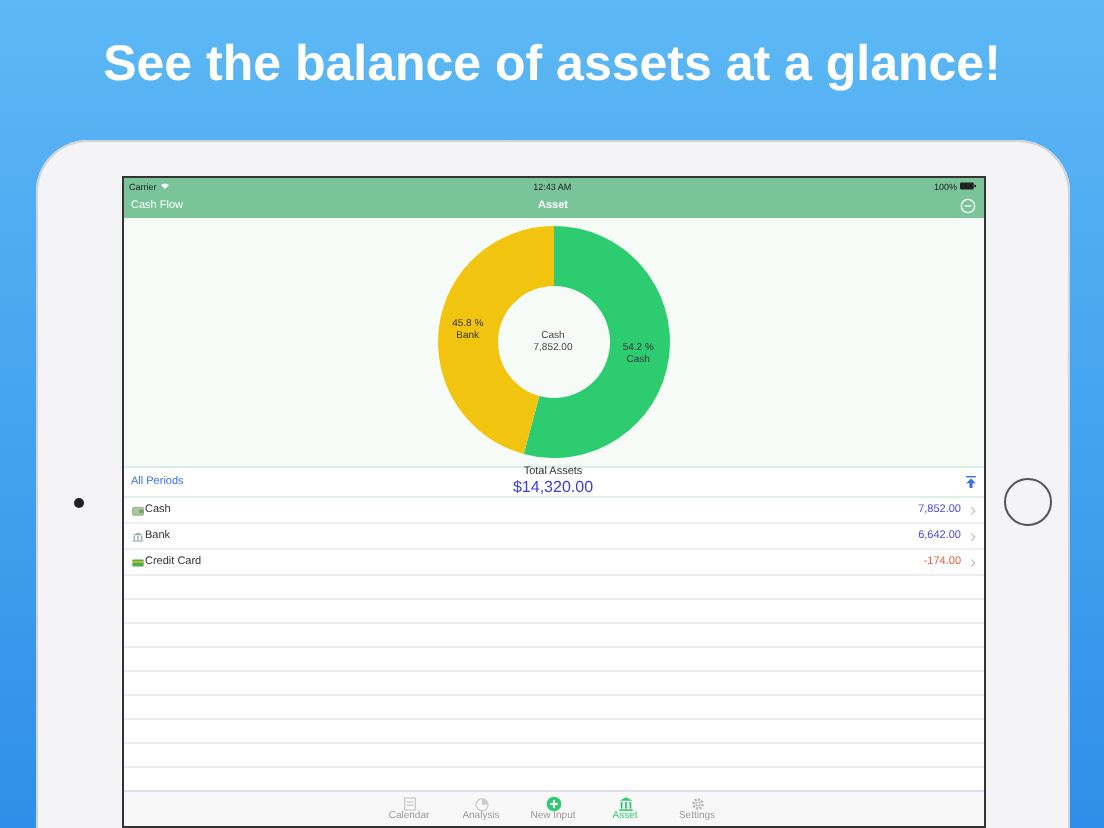  What do you see at coordinates (481, 804) in the screenshot?
I see `pie-chart-icon` at bounding box center [481, 804].